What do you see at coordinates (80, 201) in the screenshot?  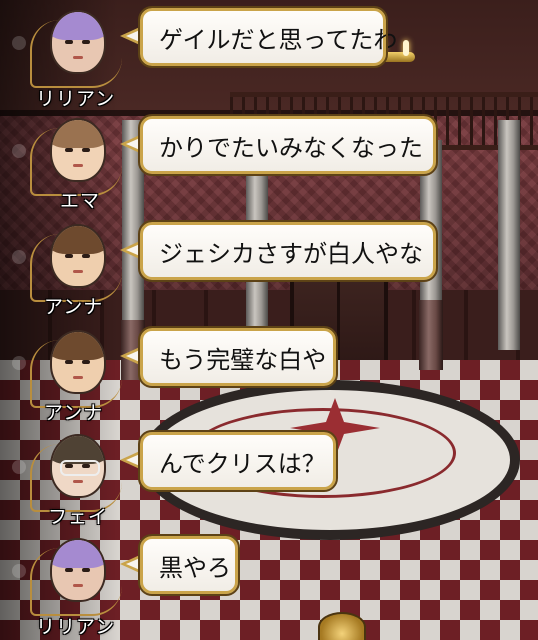 I see `speaker-name: エマ` at bounding box center [80, 201].